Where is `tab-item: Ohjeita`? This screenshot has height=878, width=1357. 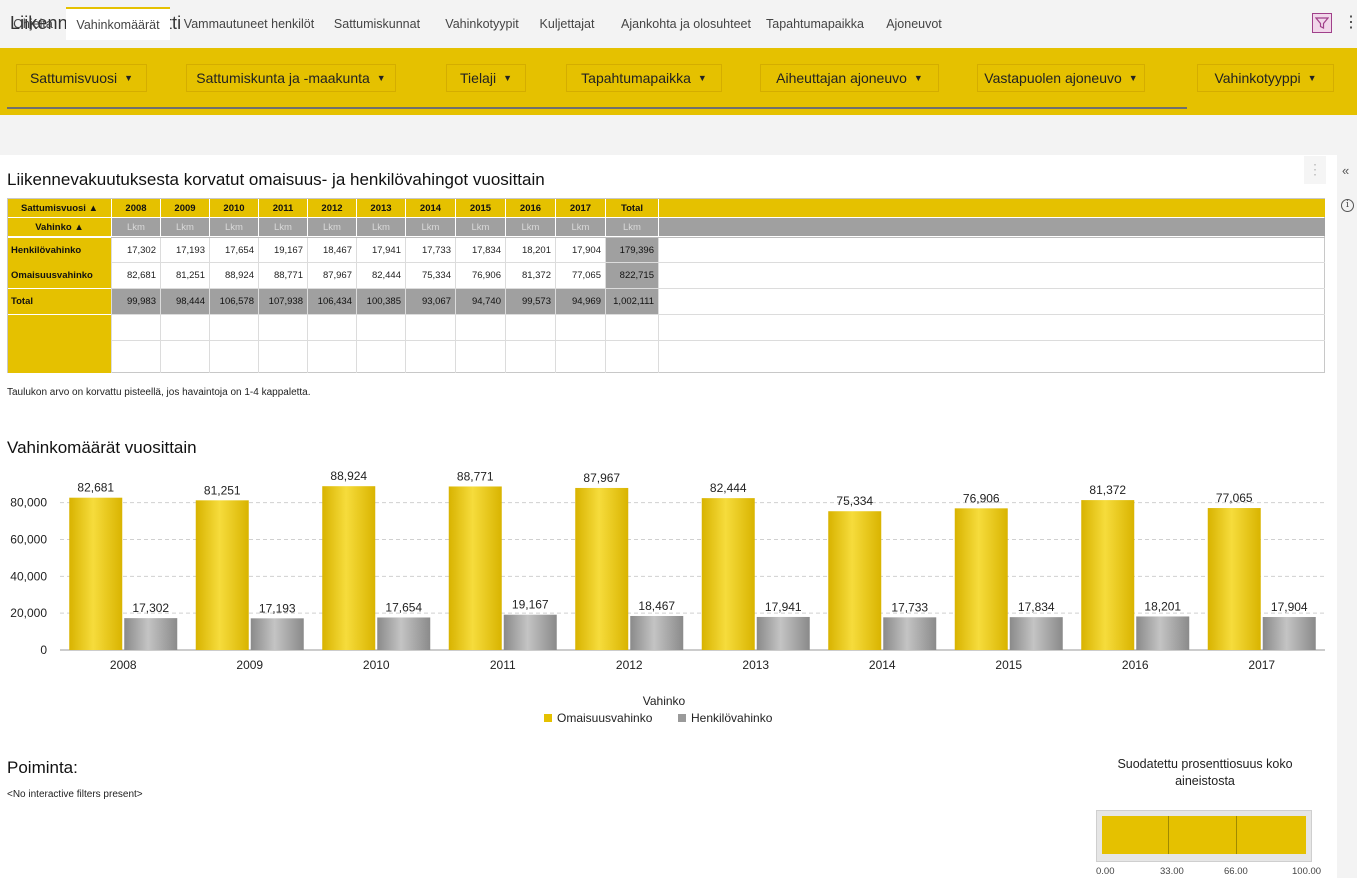 tab-item: Ohjeita is located at coordinates (33, 24).